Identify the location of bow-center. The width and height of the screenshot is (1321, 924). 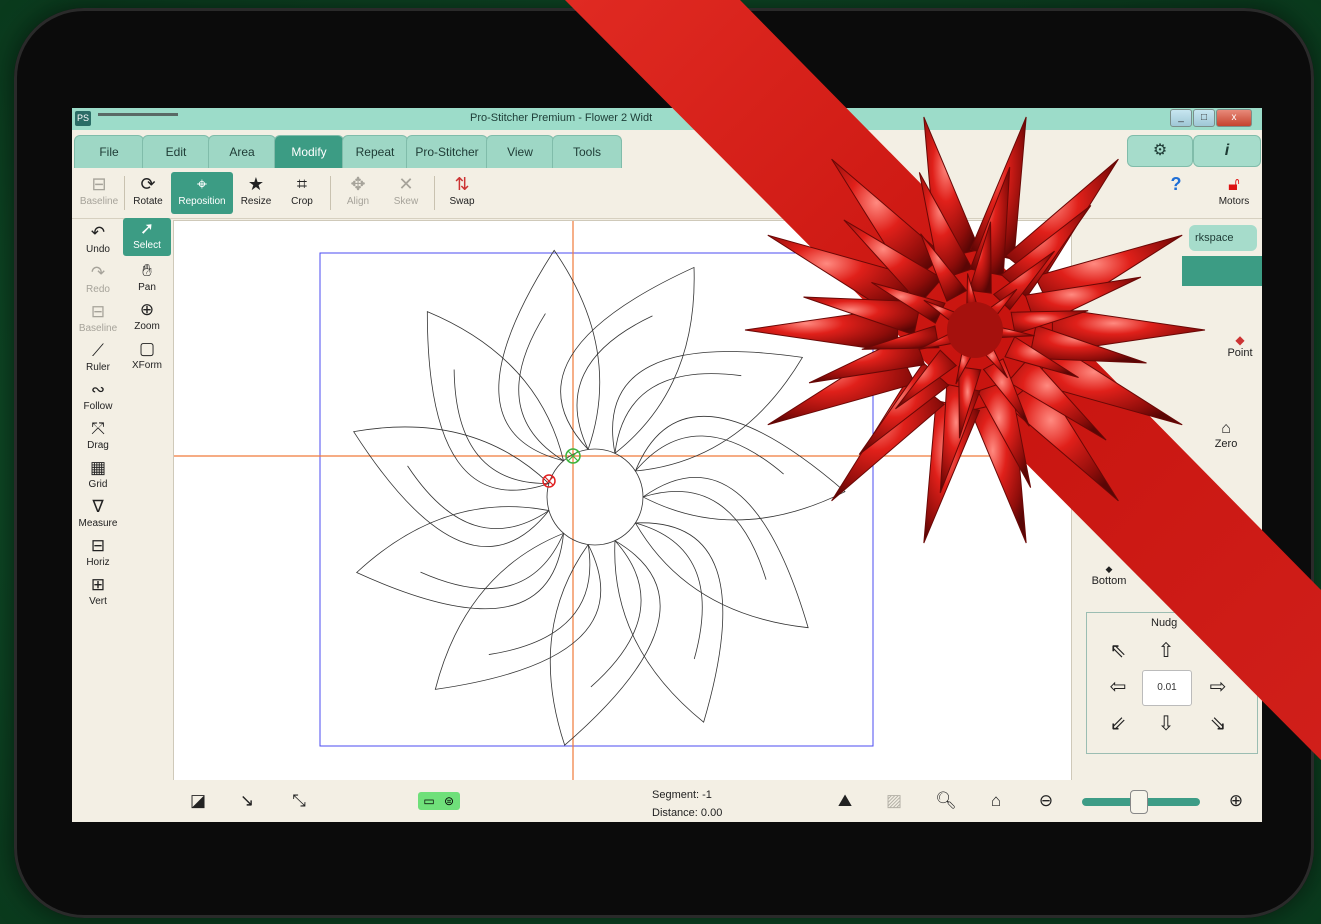
(975, 330).